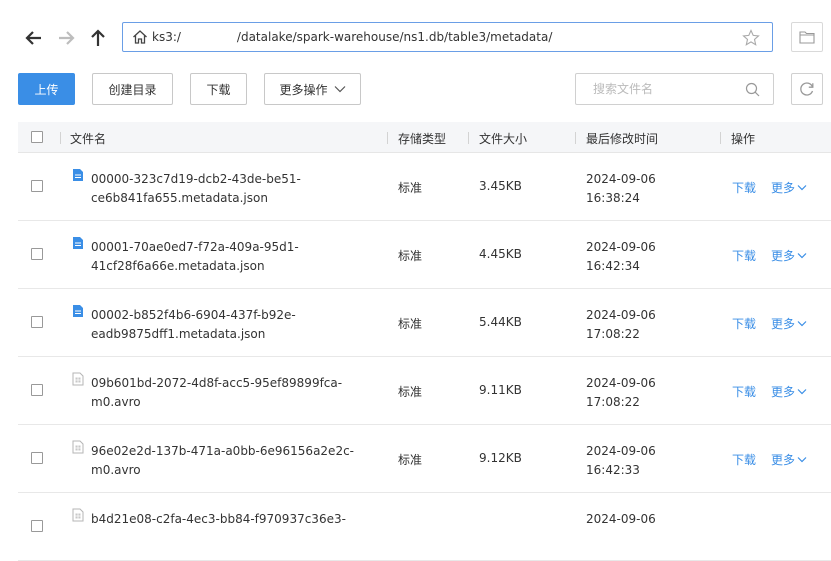 This screenshot has width=831, height=561. I want to click on home-icon, so click(140, 37).